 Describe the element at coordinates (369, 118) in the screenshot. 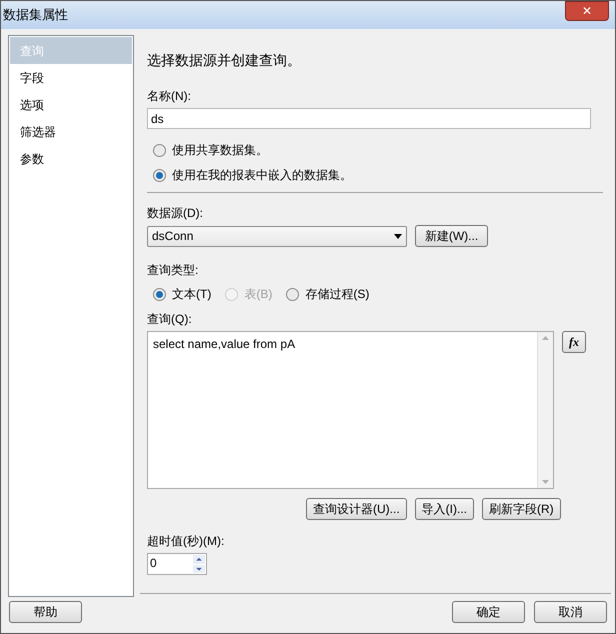

I see `name-field: ds` at that location.